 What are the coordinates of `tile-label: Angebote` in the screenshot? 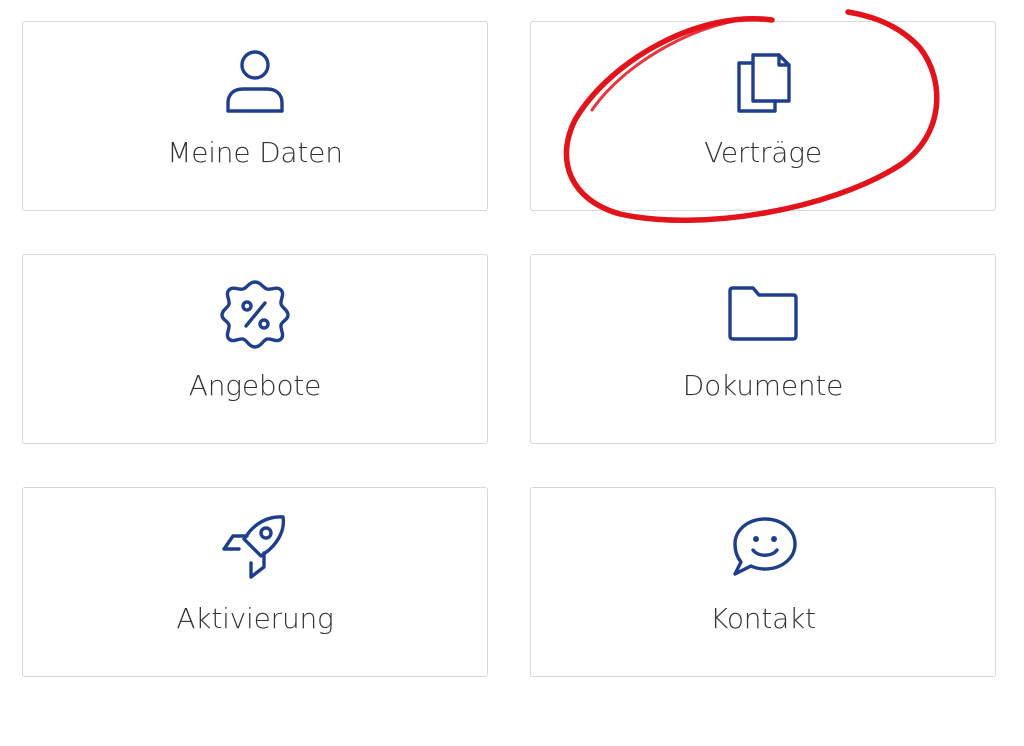 It's located at (255, 385).